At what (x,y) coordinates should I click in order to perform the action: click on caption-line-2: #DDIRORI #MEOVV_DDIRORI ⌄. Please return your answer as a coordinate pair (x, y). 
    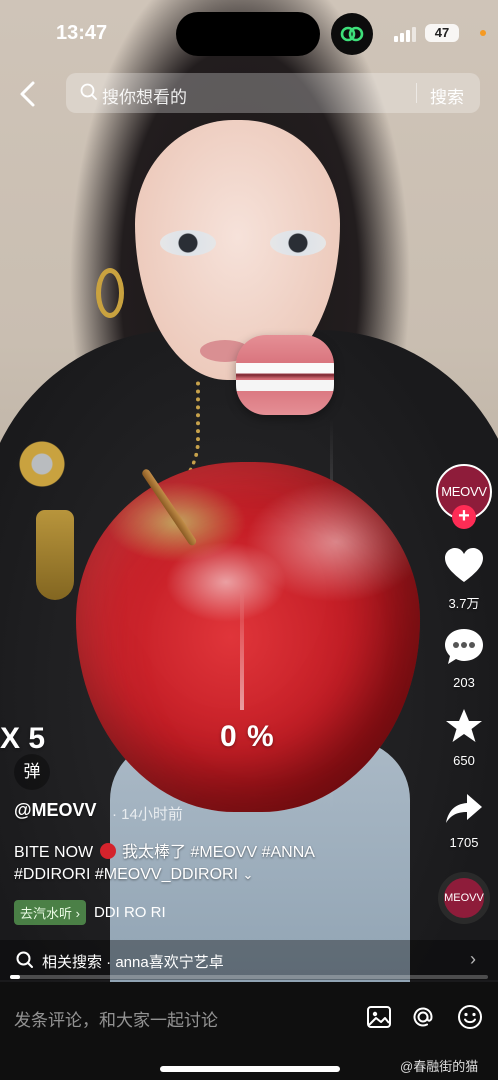
    Looking at the image, I should click on (219, 875).